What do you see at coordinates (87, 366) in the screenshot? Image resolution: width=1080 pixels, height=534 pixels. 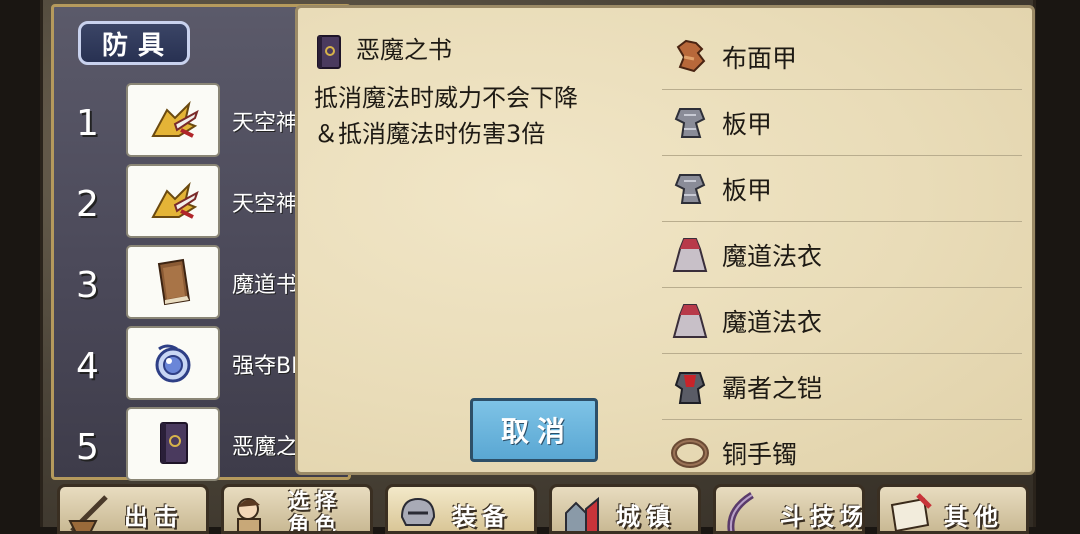 I see `slot-number: 4` at bounding box center [87, 366].